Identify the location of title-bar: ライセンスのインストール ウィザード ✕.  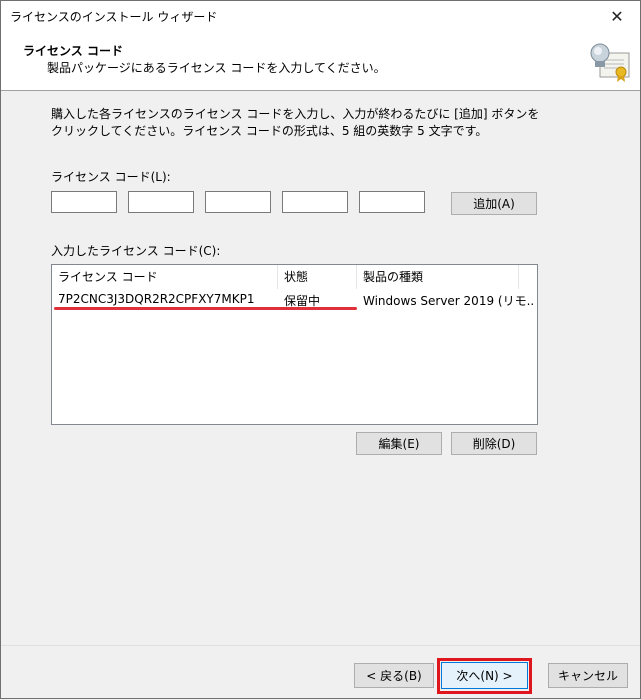
(320, 16).